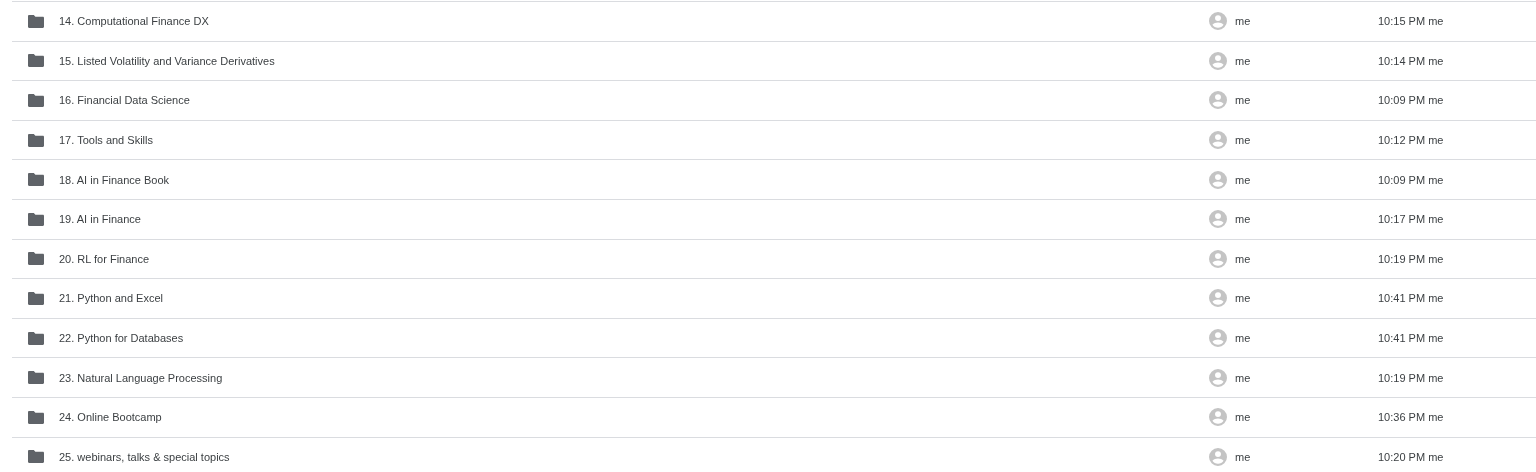 This screenshot has width=1536, height=472. What do you see at coordinates (774, 377) in the screenshot?
I see `folder-row: 23. Natural Language Processing me 10:19 PM me` at bounding box center [774, 377].